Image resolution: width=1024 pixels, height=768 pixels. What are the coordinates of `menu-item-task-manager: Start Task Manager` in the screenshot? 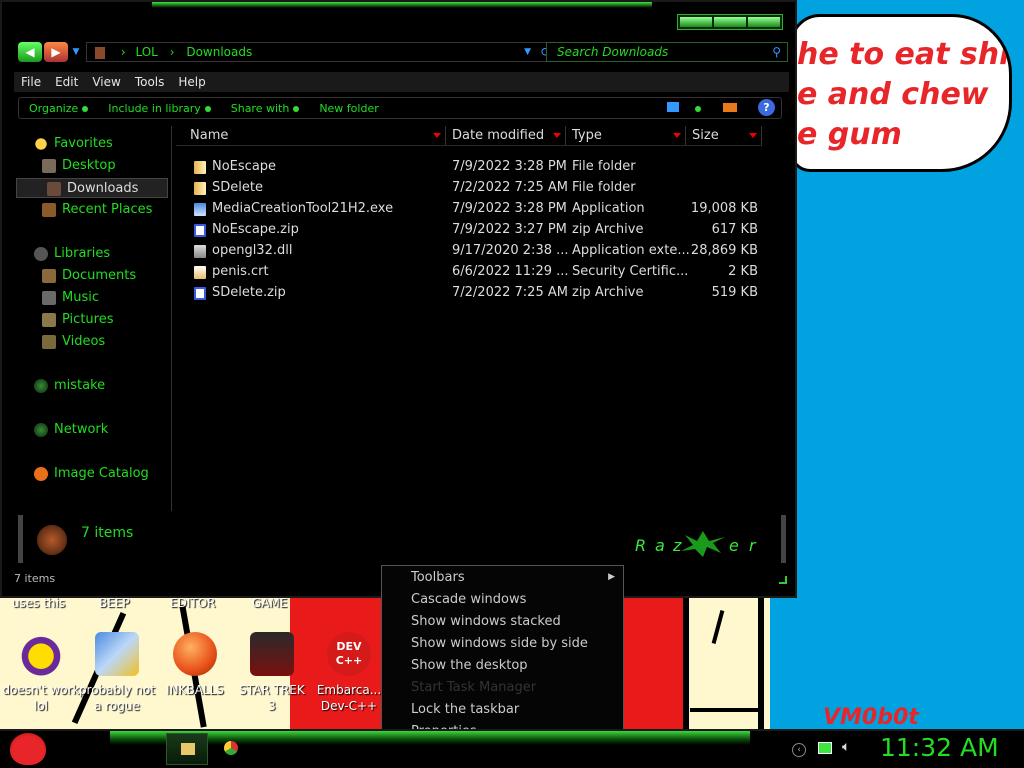 It's located at (473, 688).